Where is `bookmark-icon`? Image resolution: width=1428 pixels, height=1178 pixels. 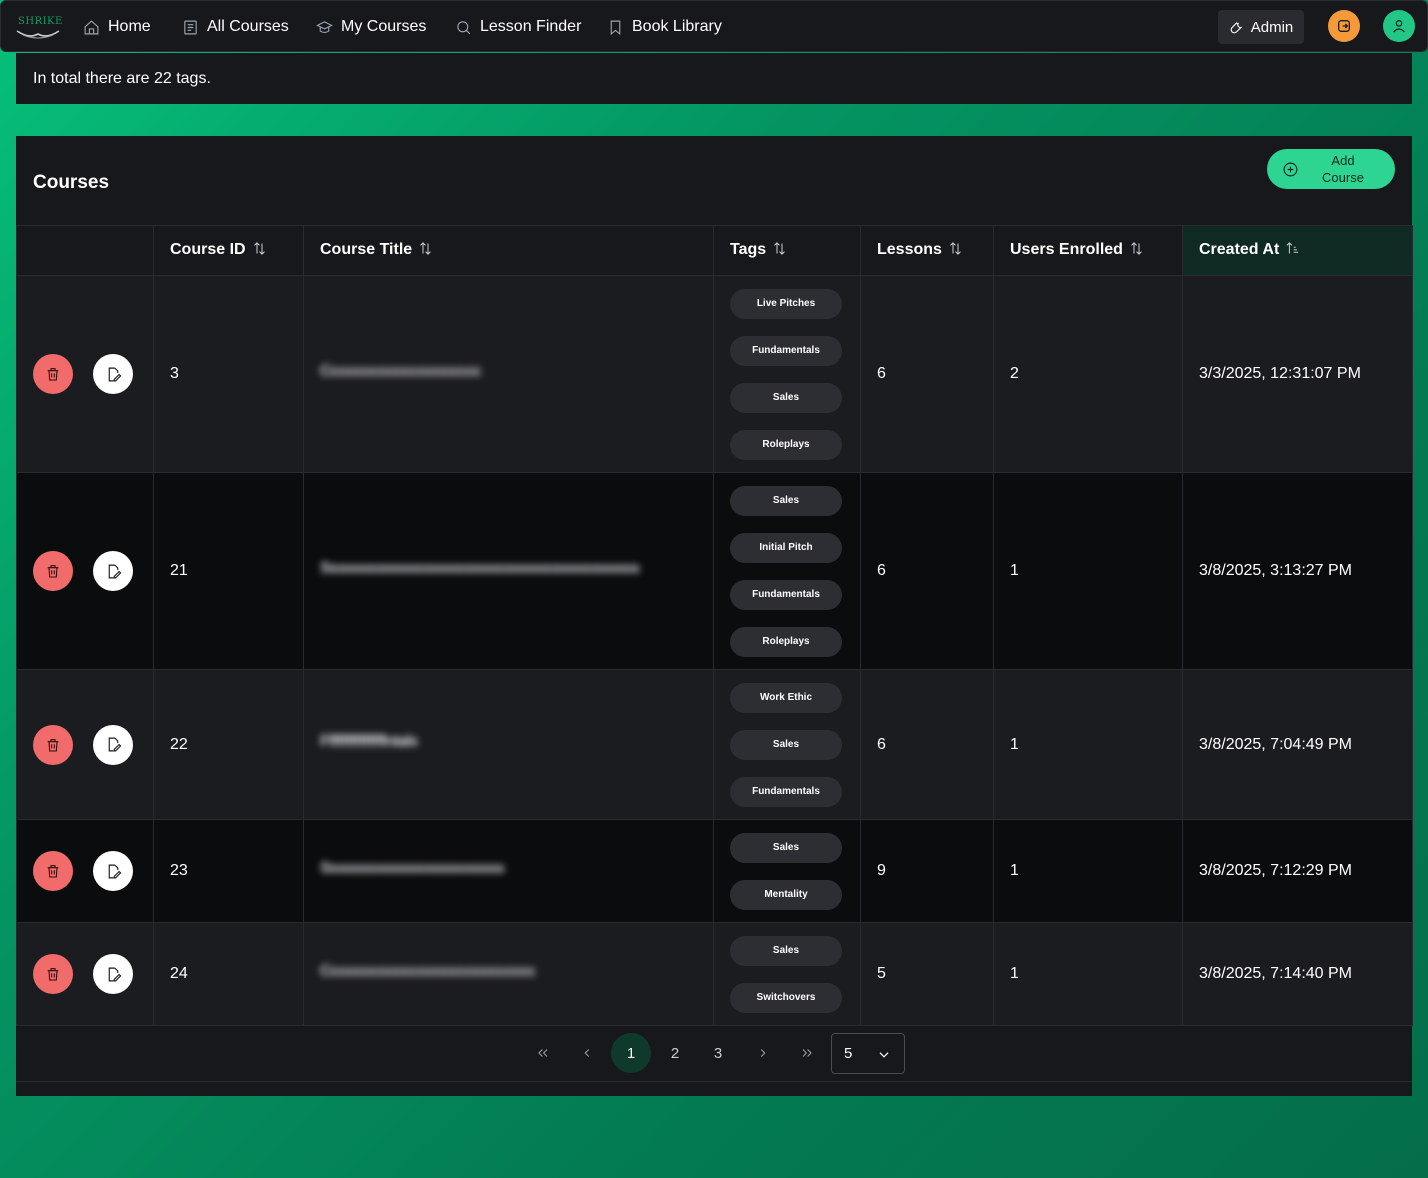
bookmark-icon is located at coordinates (615, 27).